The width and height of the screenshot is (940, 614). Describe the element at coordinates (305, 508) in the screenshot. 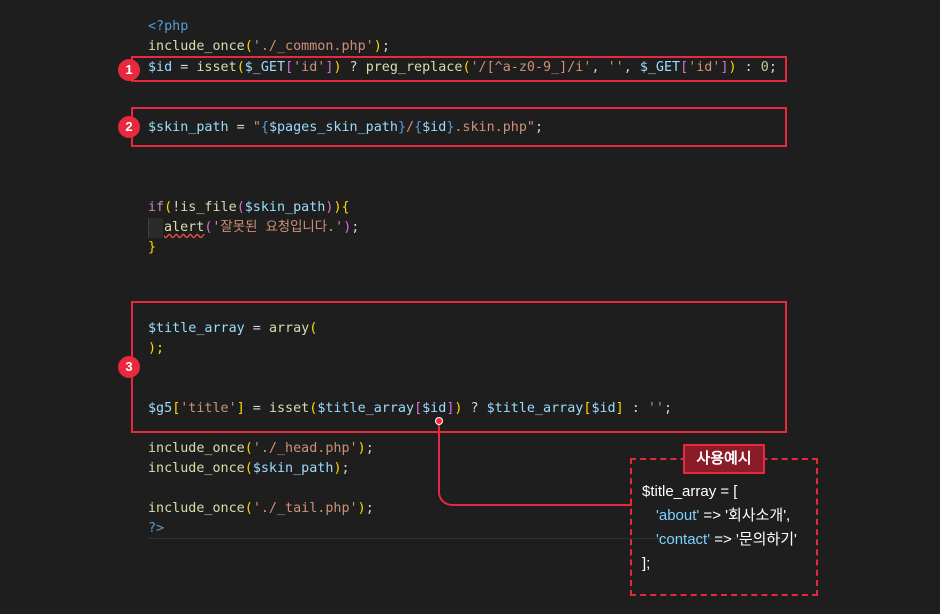

I see `string-token: './_tail.php'` at that location.